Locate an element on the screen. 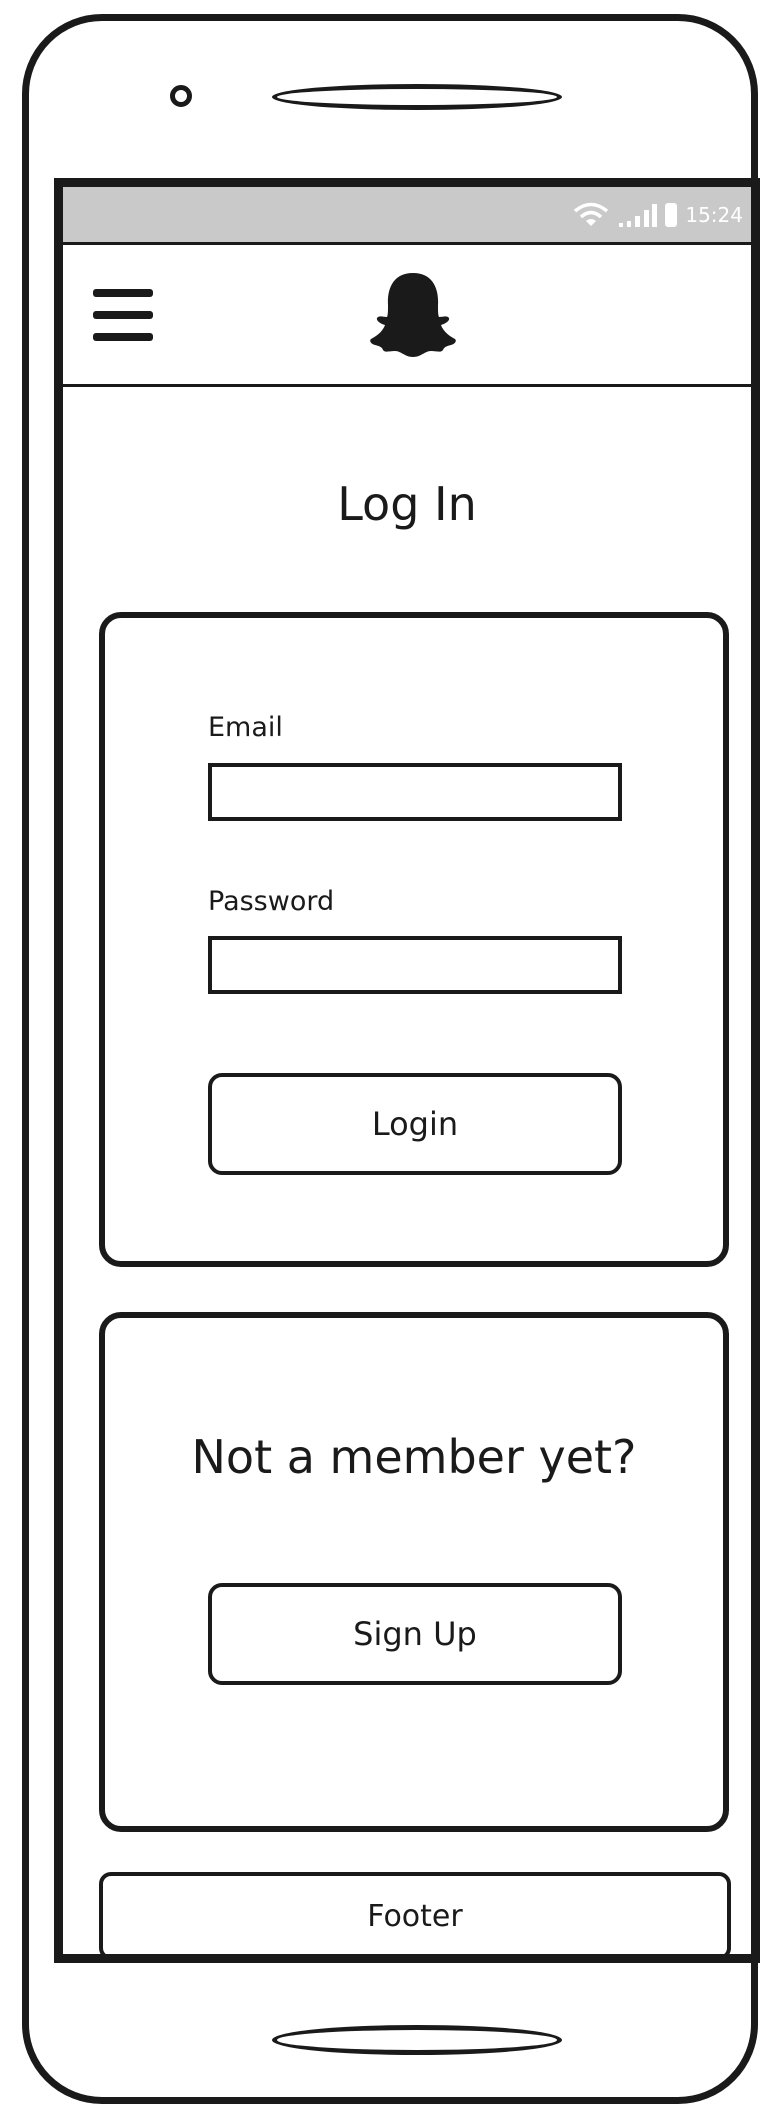 Image resolution: width=784 pixels, height=2115 pixels. wifi-icon is located at coordinates (591, 214).